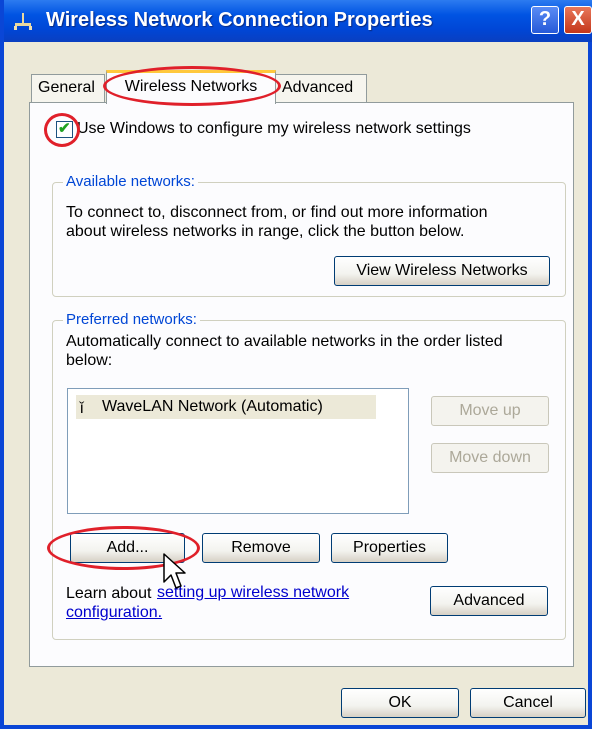 The width and height of the screenshot is (592, 729). I want to click on help-button: ?, so click(545, 20).